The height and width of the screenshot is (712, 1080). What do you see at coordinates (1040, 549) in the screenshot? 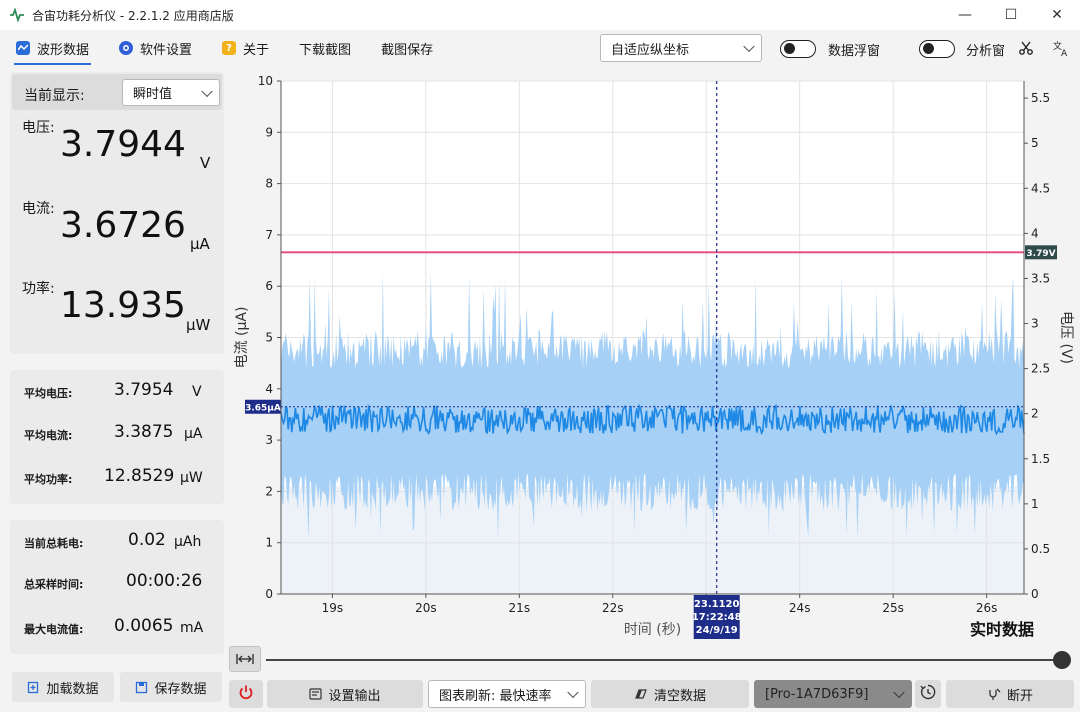
I see `y2-tick-label: 0.5` at bounding box center [1040, 549].